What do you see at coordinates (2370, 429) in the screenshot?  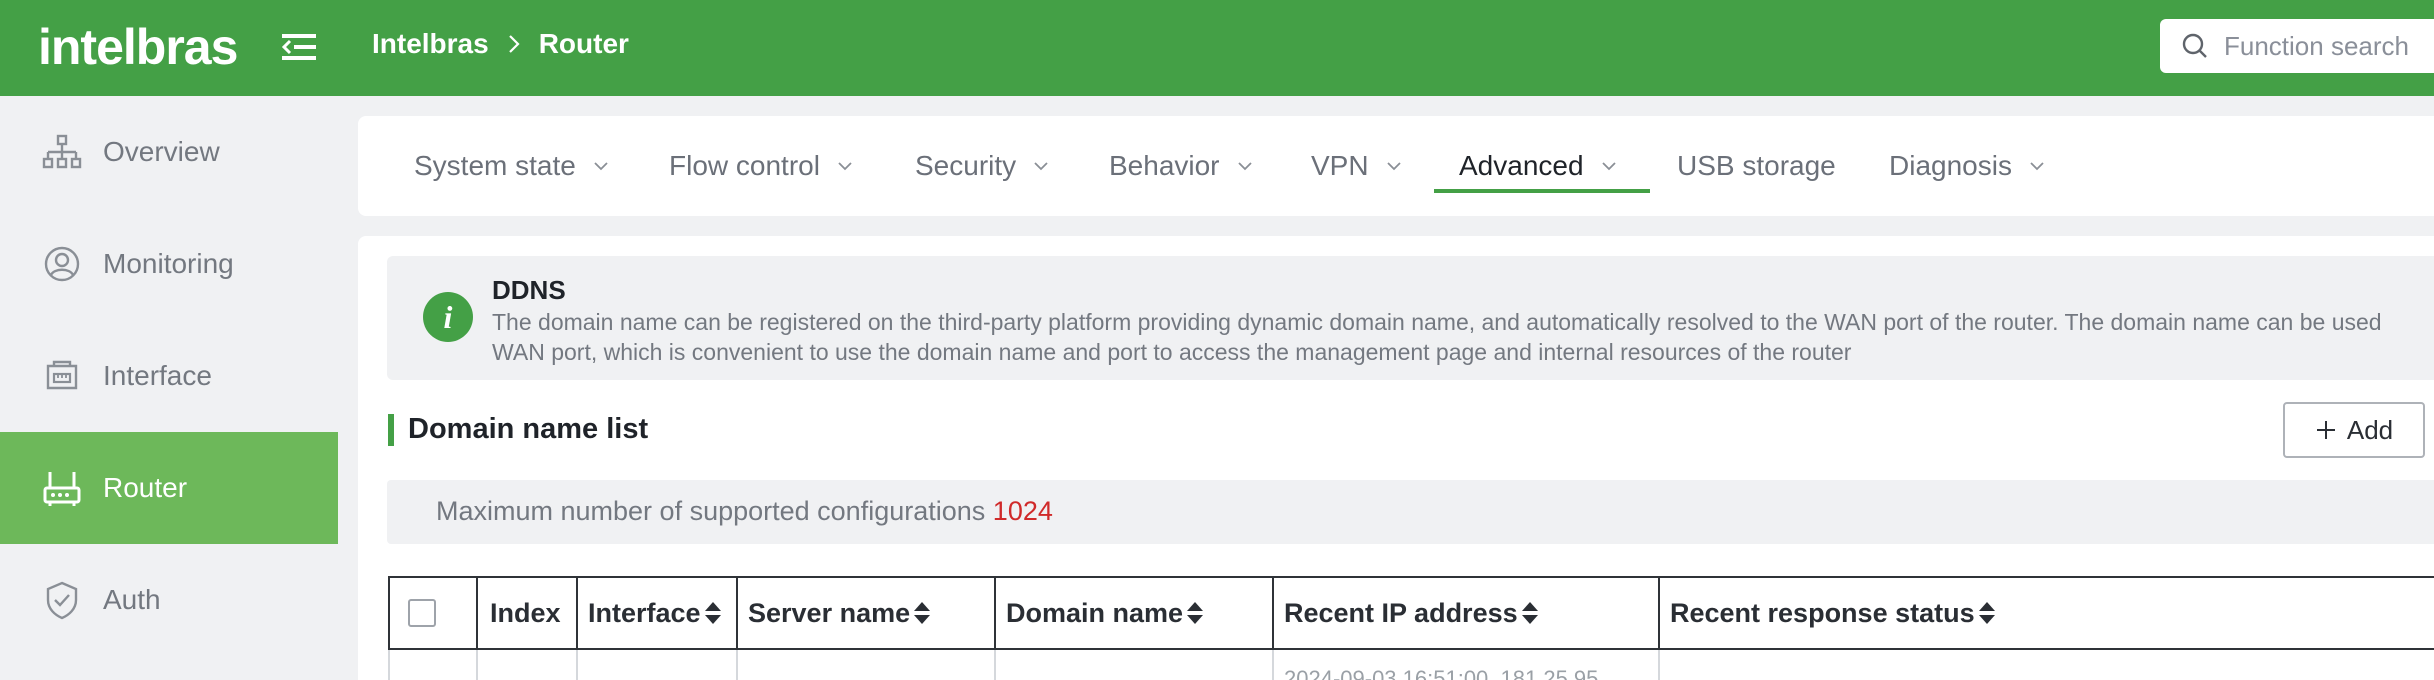 I see `add-button-label: Add` at bounding box center [2370, 429].